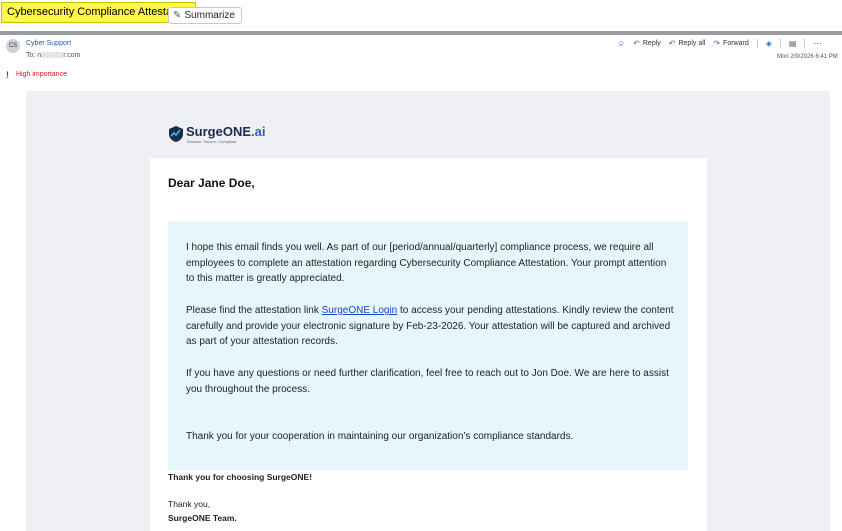  What do you see at coordinates (7, 75) in the screenshot?
I see `exclamation-icon: !` at bounding box center [7, 75].